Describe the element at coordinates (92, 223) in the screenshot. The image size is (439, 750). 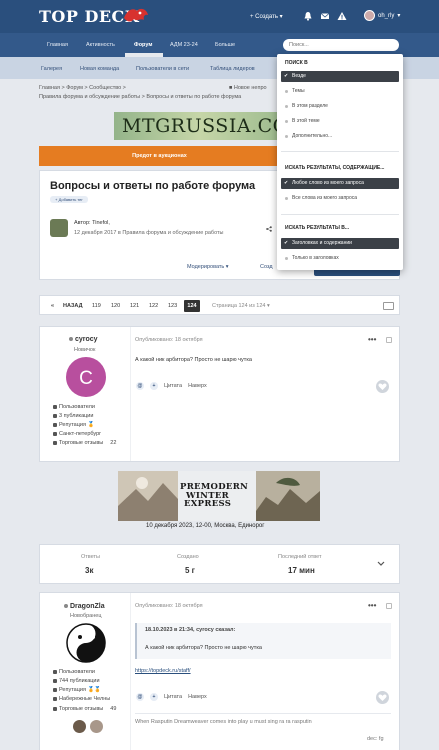
I see `author-name: Автор: Tinefol,` at that location.